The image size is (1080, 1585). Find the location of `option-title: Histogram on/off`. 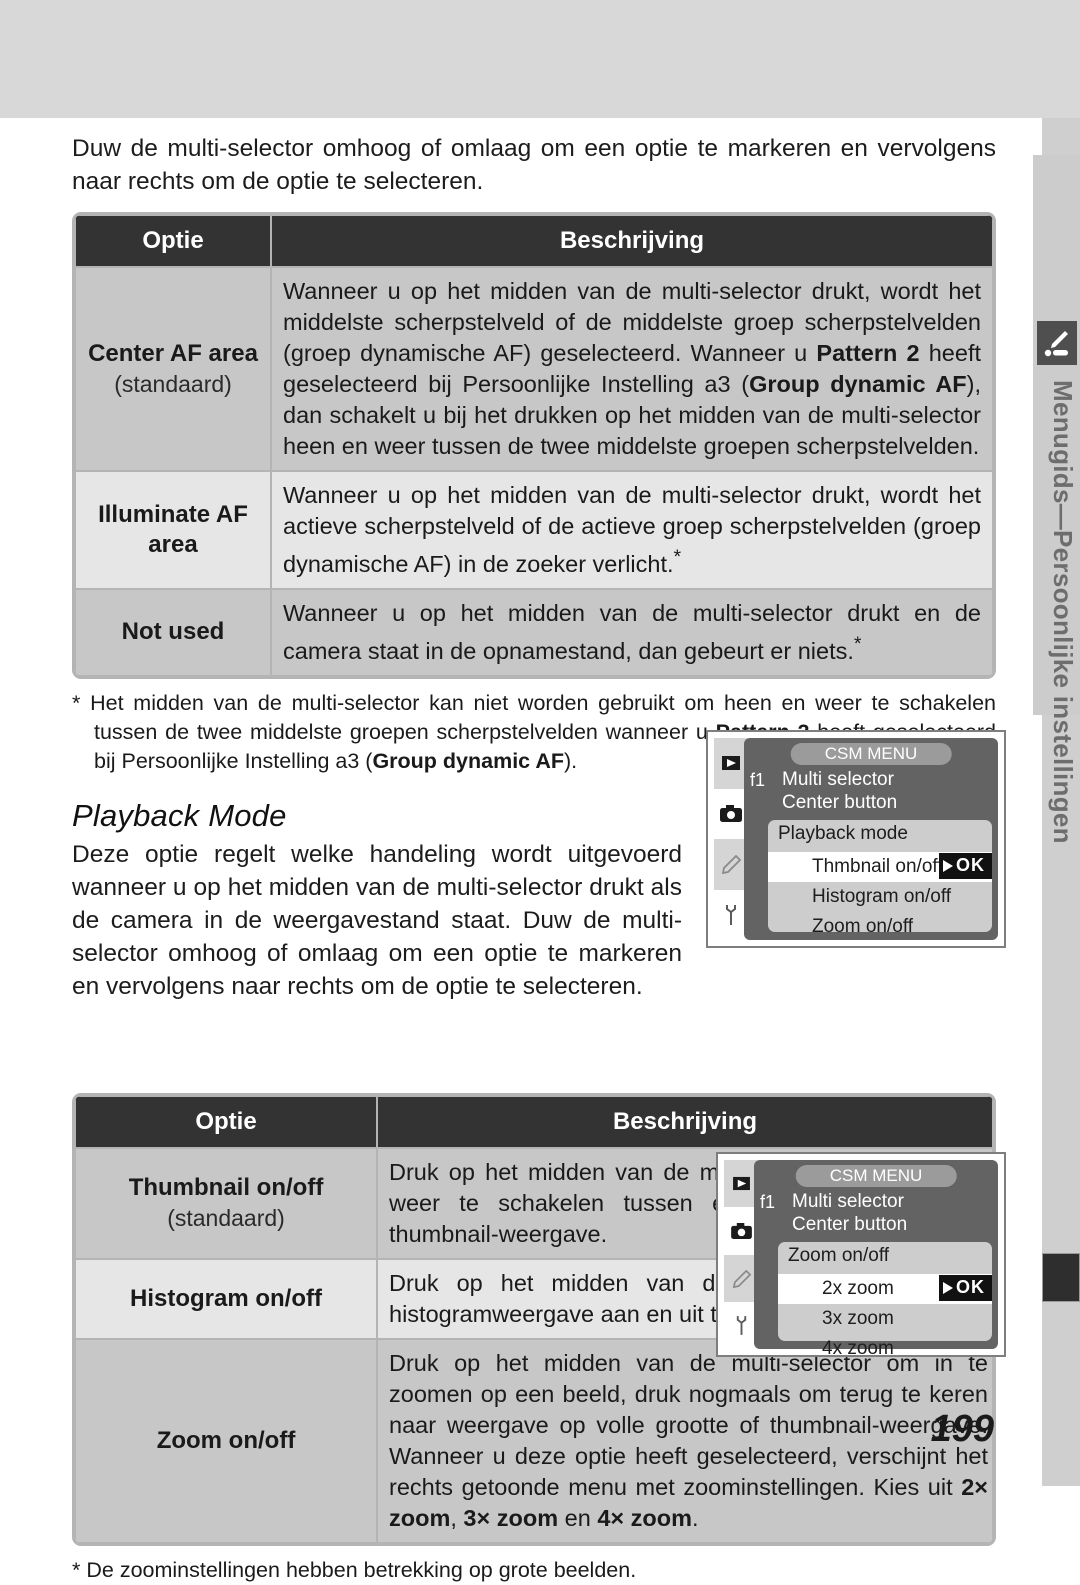

option-title: Histogram on/off is located at coordinates (226, 1298).